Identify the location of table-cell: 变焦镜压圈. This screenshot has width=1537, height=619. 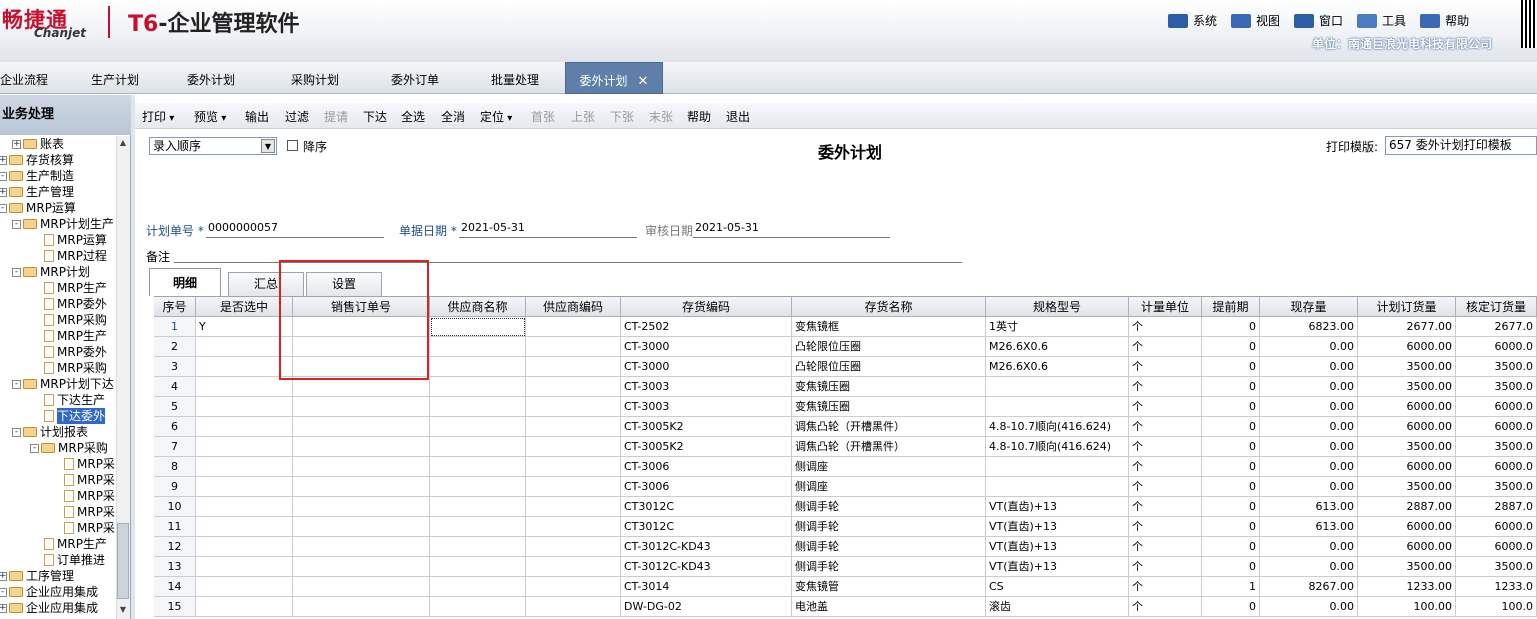
(889, 407).